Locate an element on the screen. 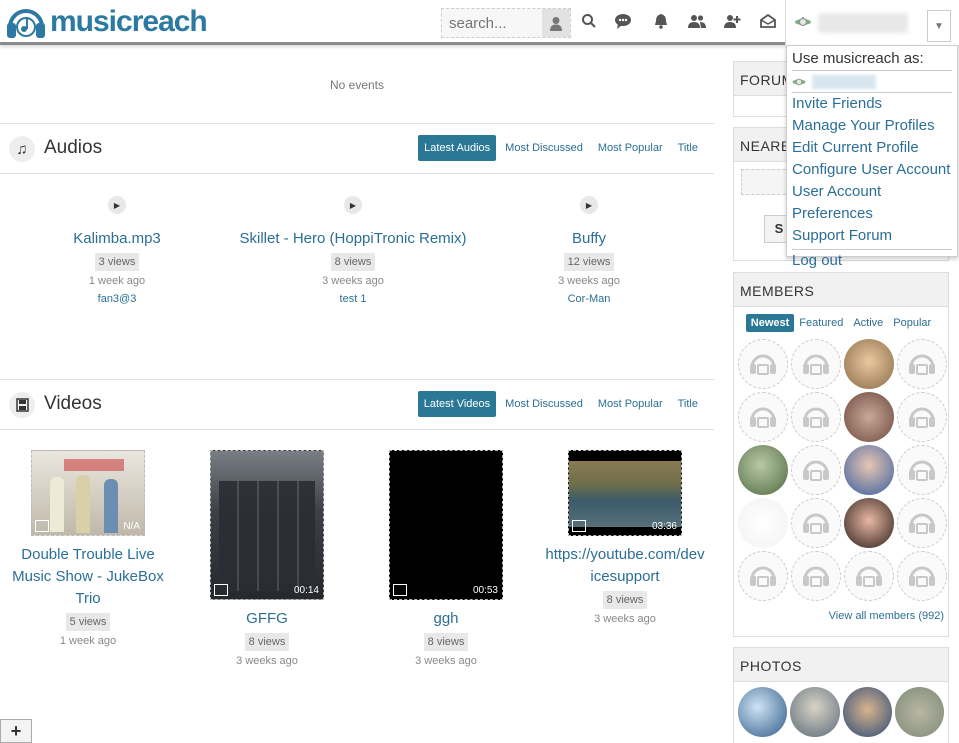  edit-profile-link: Edit Current Profile is located at coordinates (872, 148).